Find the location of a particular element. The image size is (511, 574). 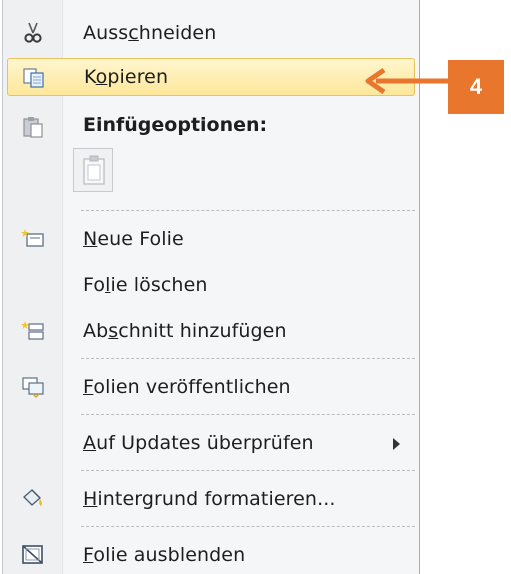

paste-options-label: Einfügeoptionen: is located at coordinates (175, 125).